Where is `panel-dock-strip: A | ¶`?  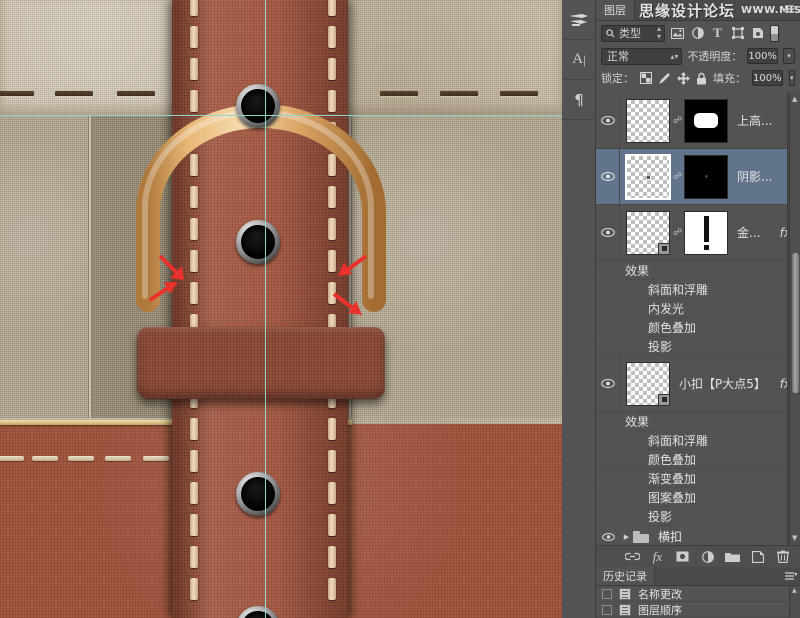 panel-dock-strip: A | ¶ is located at coordinates (579, 309).